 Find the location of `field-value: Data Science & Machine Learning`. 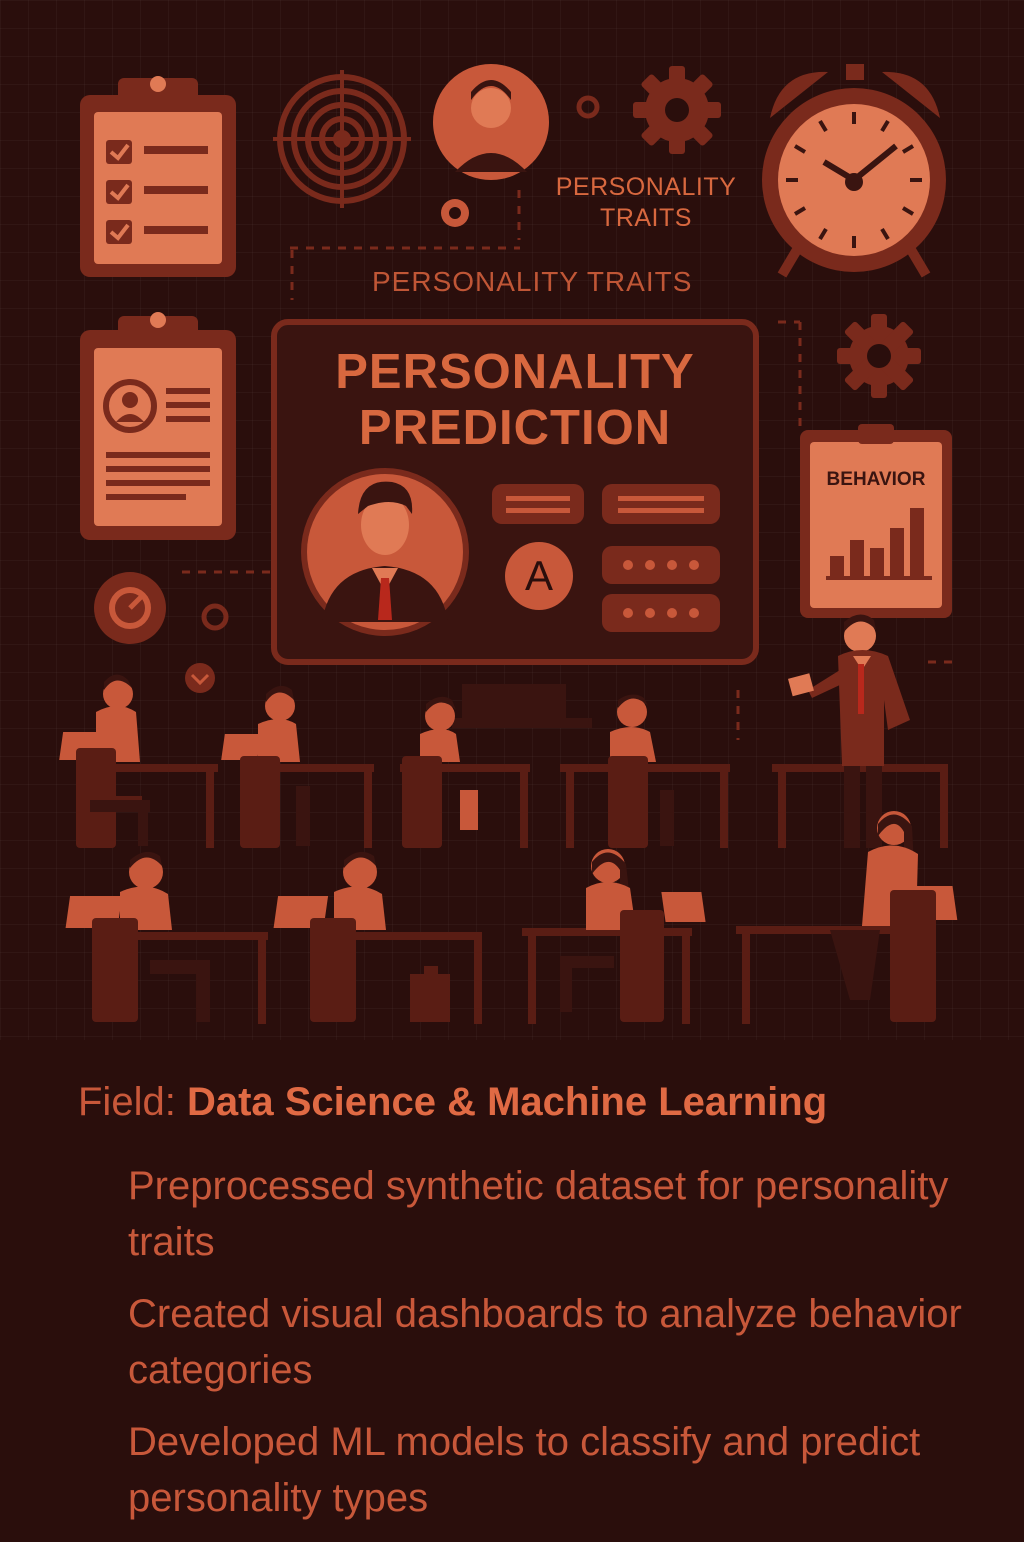

field-value: Data Science & Machine Learning is located at coordinates (507, 1102).